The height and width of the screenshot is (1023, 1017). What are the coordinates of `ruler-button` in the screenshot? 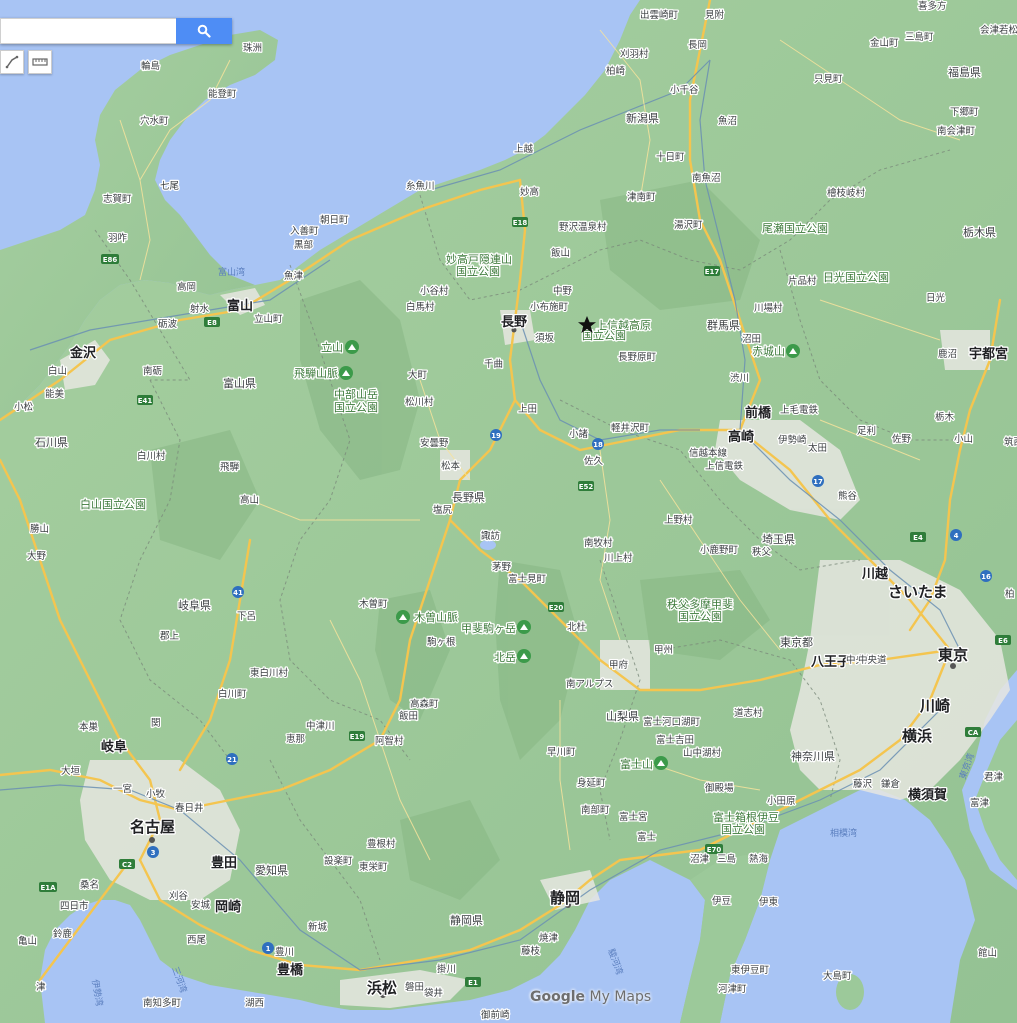 It's located at (40, 62).